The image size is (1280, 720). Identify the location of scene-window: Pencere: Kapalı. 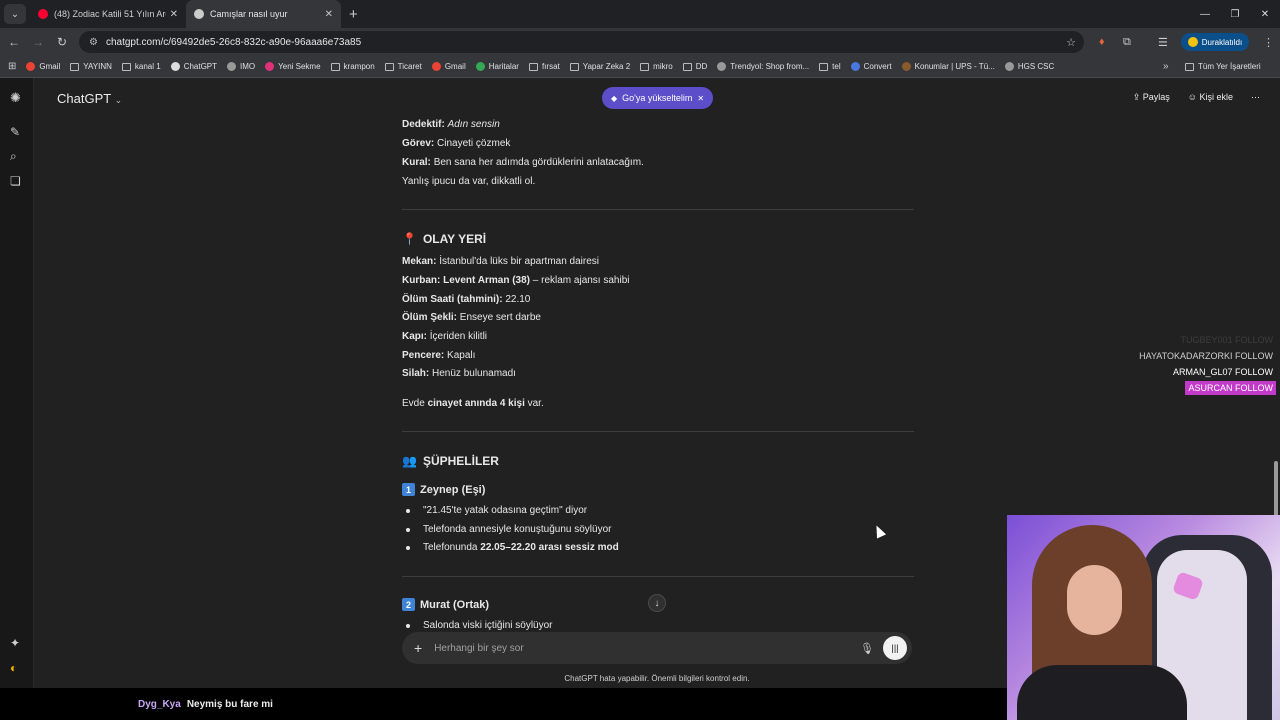
(439, 355).